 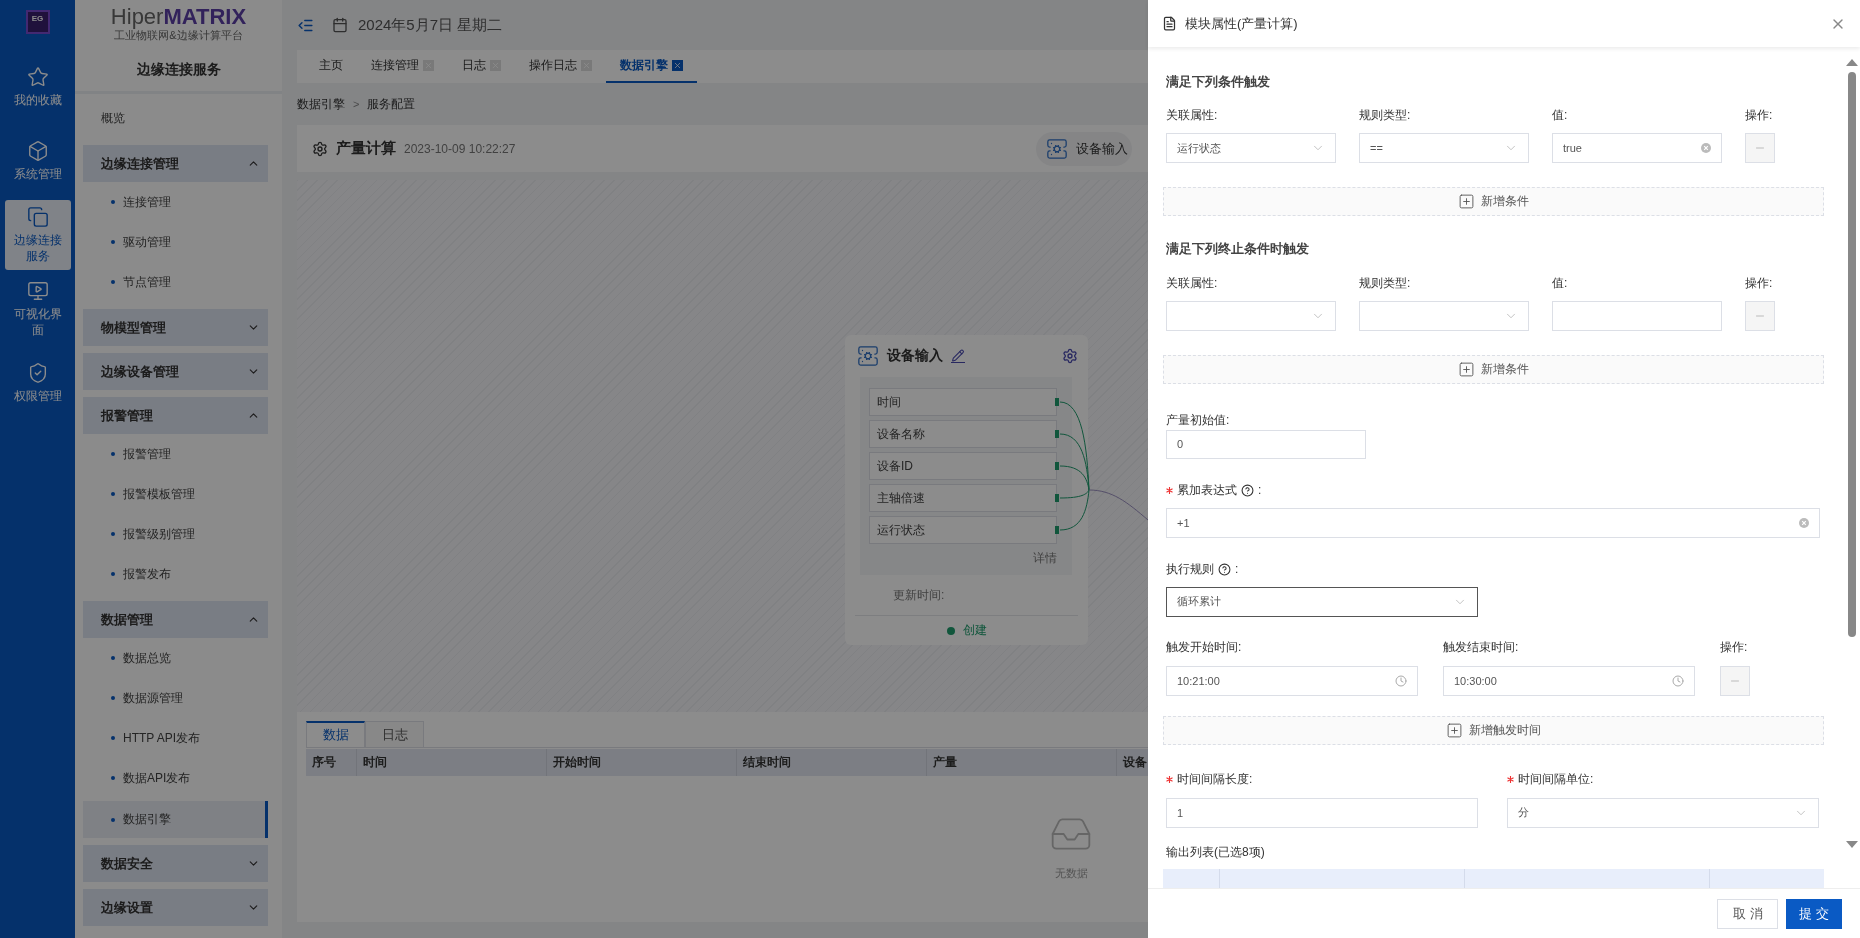 I want to click on sidebar-item: 报警发布, so click(x=175, y=574).